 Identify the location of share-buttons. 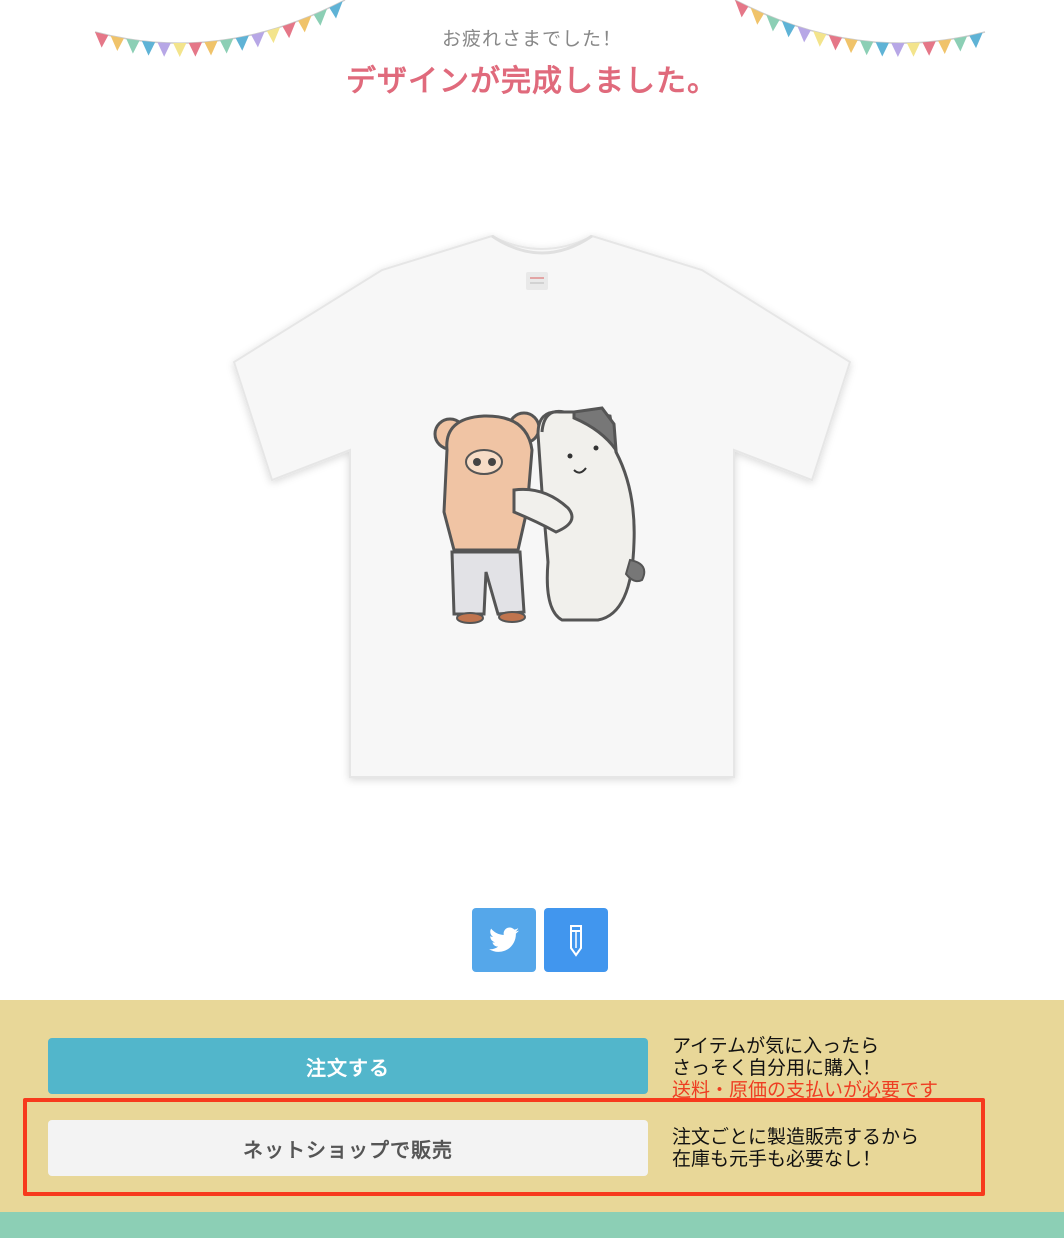
(540, 940).